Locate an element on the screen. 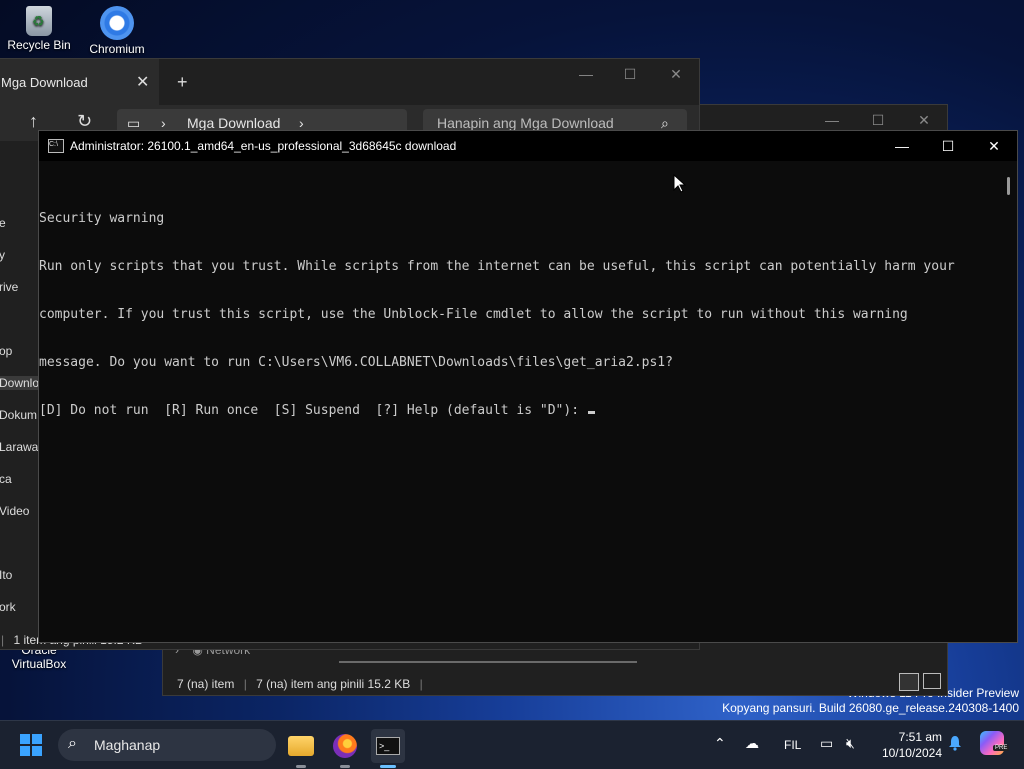 The width and height of the screenshot is (1024, 769). sidebar-item: Dokum is located at coordinates (18, 415).